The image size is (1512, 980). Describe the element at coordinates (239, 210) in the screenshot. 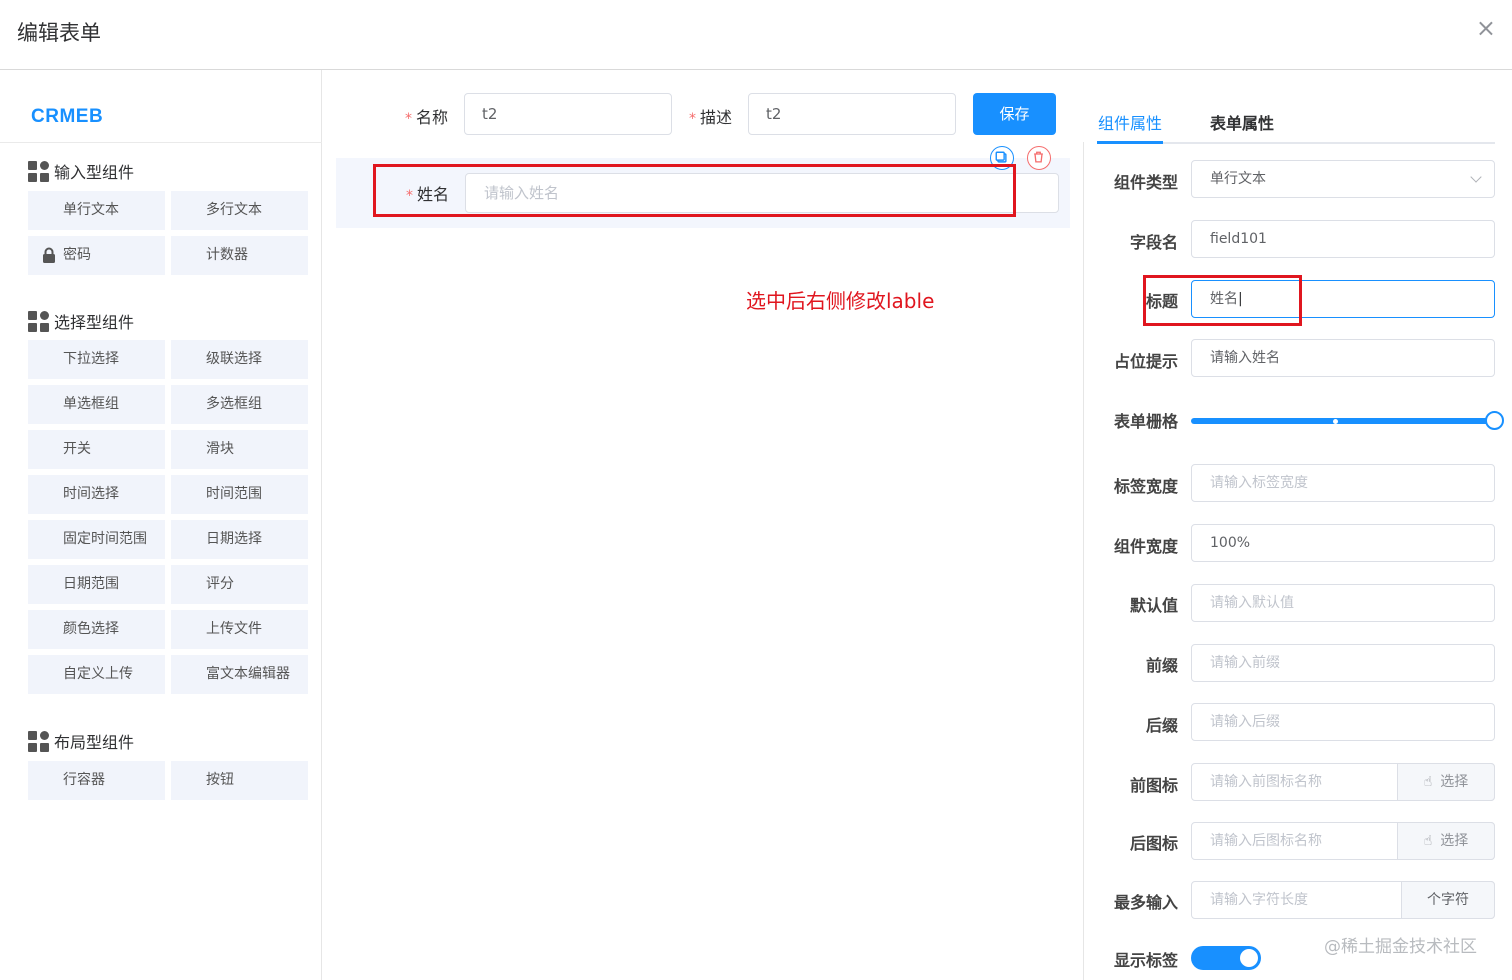

I see `component-item: 多行文本` at that location.